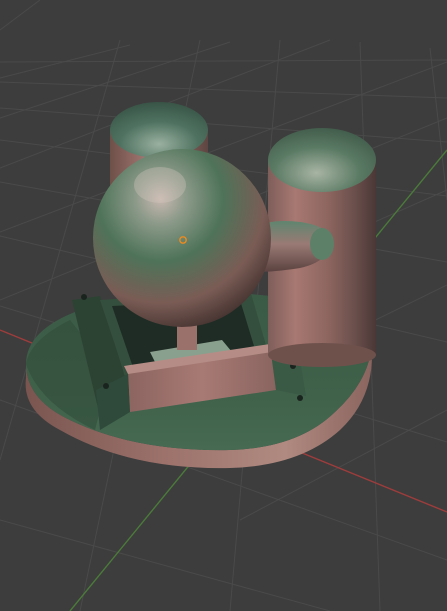  Describe the element at coordinates (322, 244) in the screenshot. I see `pipe-end` at that location.